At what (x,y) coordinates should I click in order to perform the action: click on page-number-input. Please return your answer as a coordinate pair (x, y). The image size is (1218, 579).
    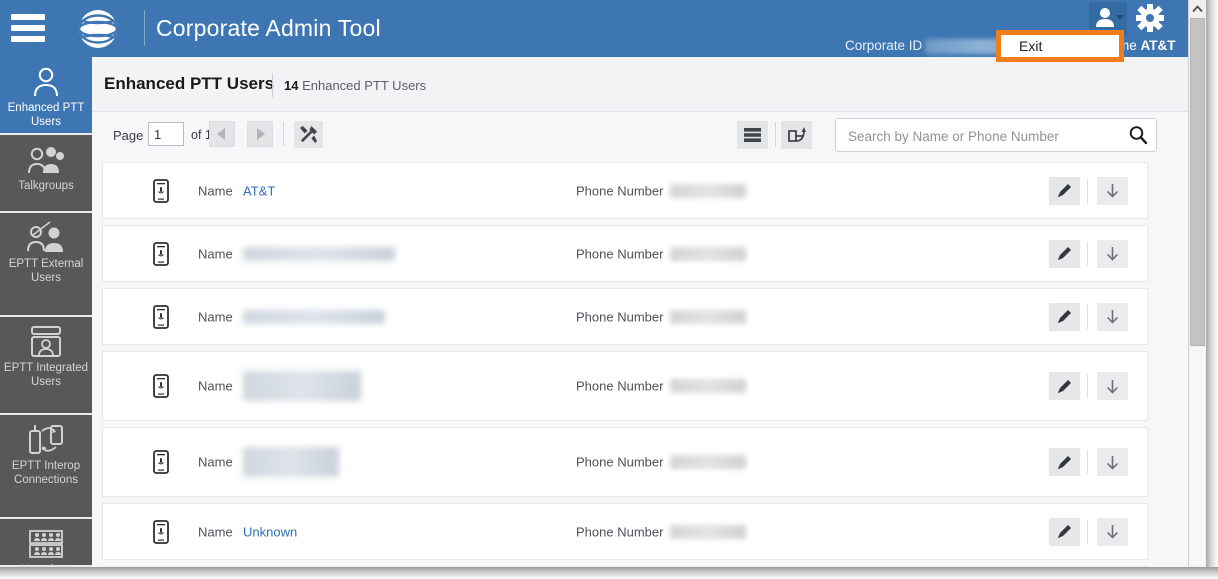
    Looking at the image, I should click on (166, 134).